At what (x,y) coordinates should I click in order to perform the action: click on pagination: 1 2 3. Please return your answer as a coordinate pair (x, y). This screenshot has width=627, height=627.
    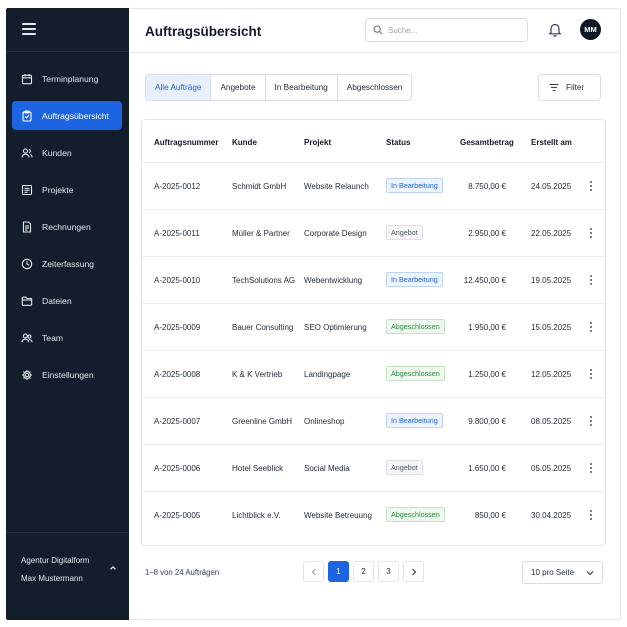
    Looking at the image, I should click on (365, 571).